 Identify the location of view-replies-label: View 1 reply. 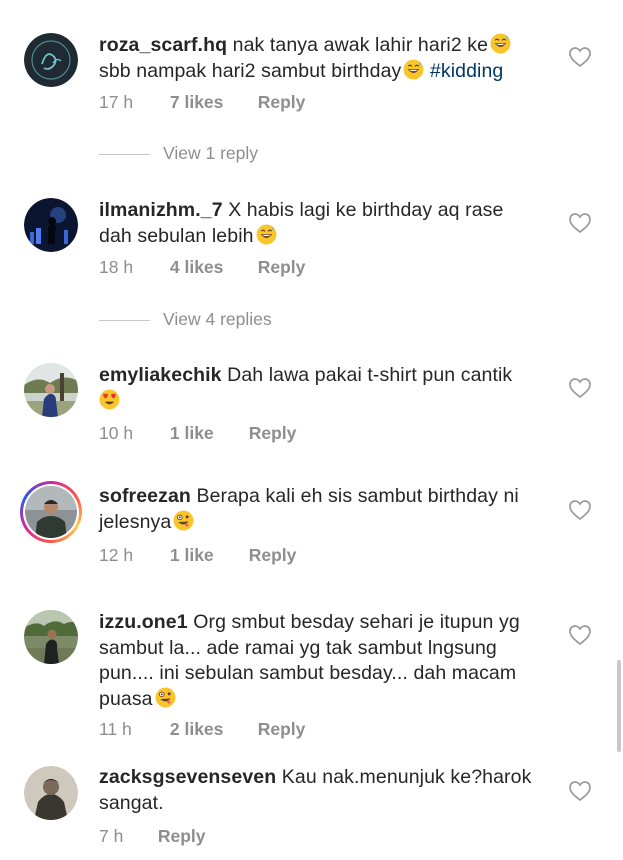
(211, 153).